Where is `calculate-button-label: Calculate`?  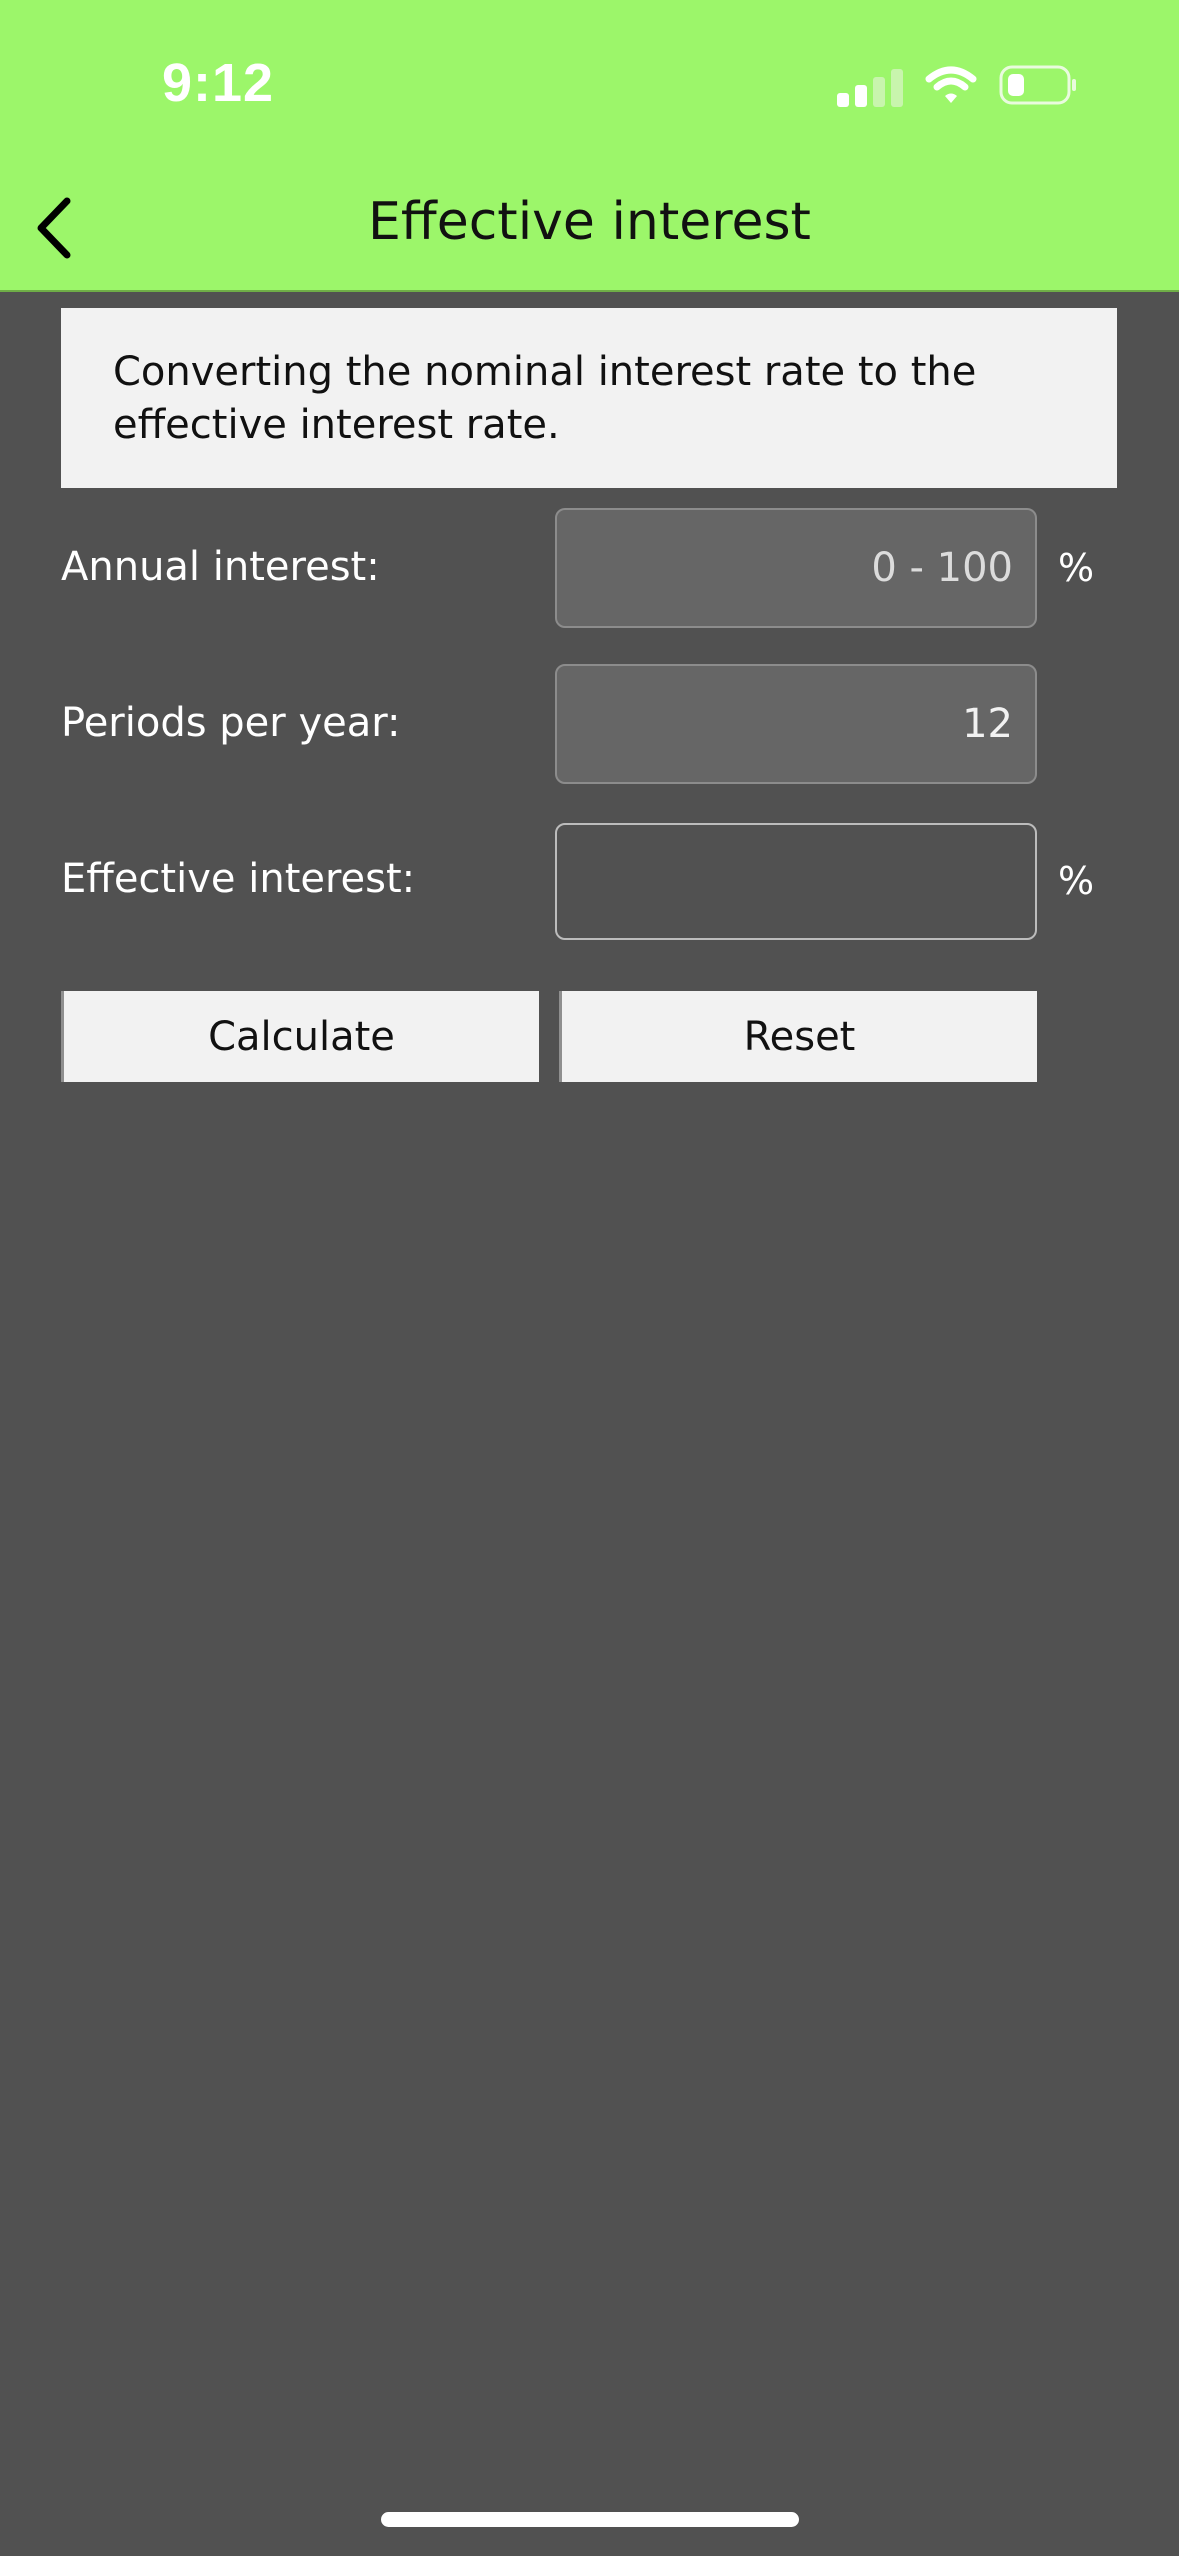 calculate-button-label: Calculate is located at coordinates (301, 1036).